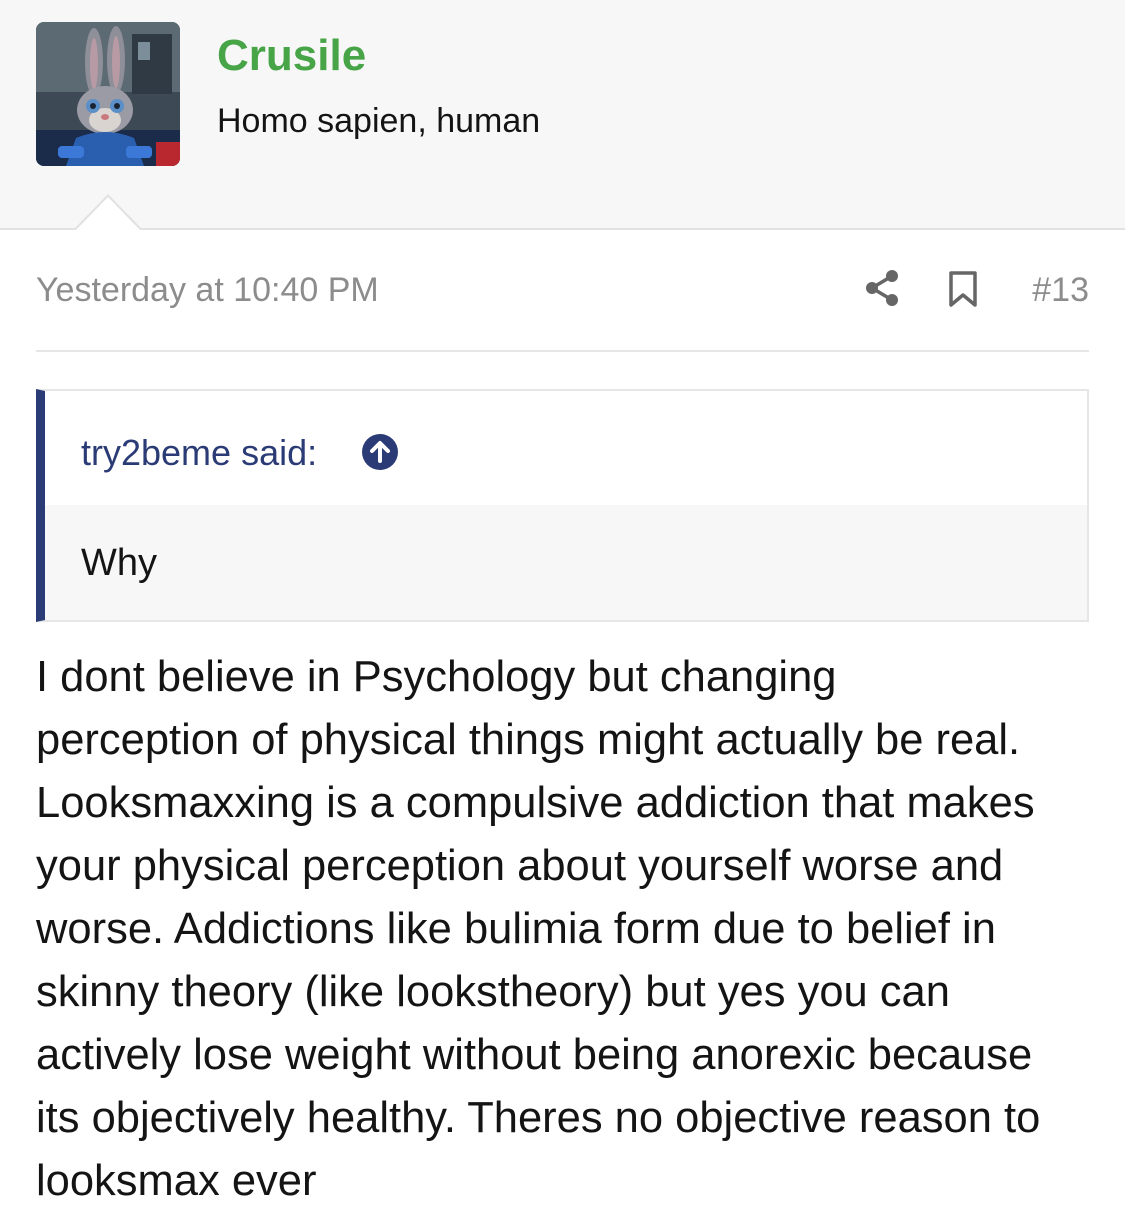 The image size is (1125, 1224). Describe the element at coordinates (562, 351) in the screenshot. I see `divider` at that location.